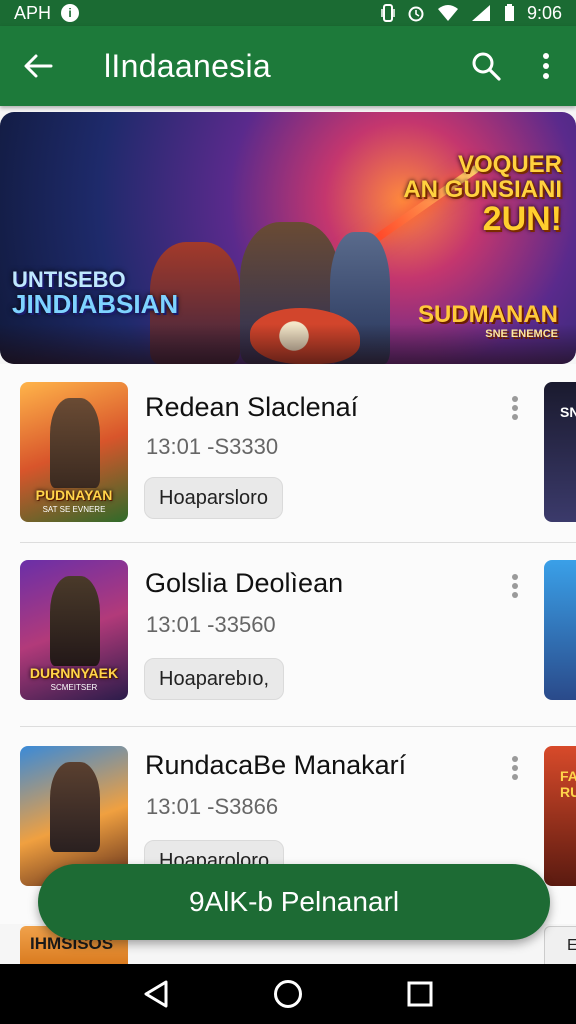  Describe the element at coordinates (544, 12) in the screenshot. I see `status-time: 9:06` at that location.